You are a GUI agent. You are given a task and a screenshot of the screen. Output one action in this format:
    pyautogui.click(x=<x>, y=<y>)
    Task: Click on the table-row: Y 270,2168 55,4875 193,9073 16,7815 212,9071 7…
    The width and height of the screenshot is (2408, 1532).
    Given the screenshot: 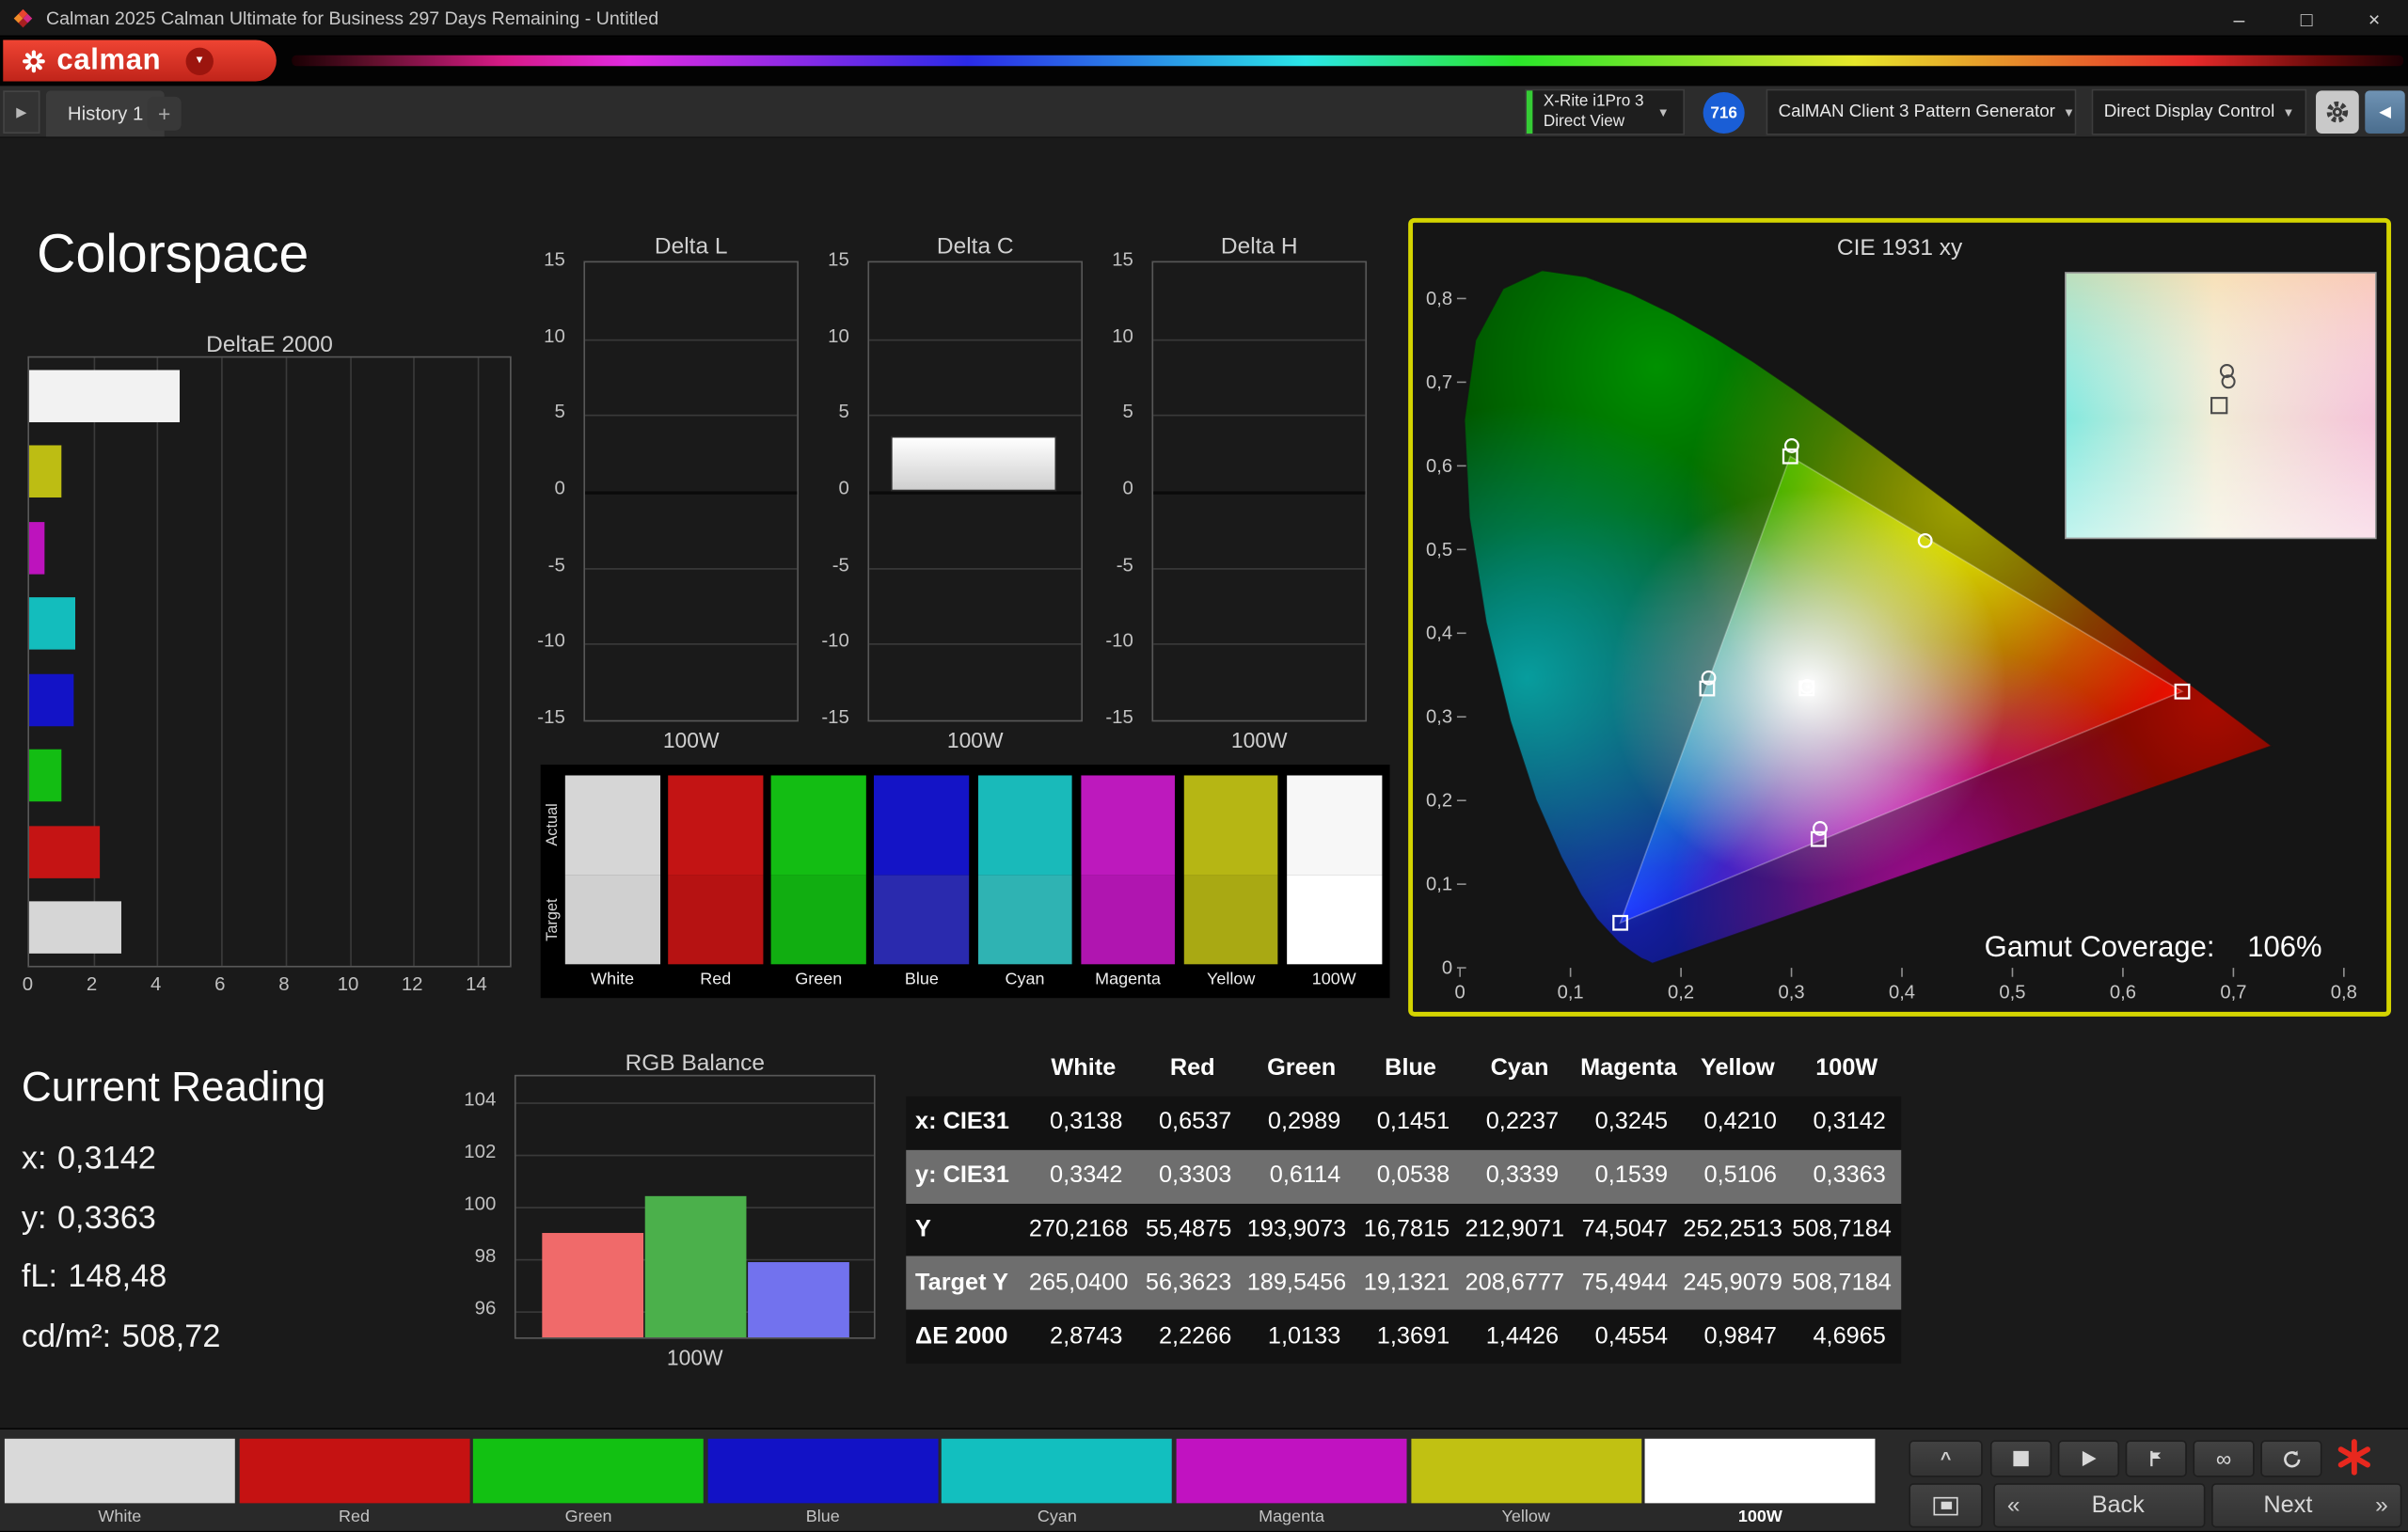 What is the action you would take?
    pyautogui.click(x=1404, y=1230)
    